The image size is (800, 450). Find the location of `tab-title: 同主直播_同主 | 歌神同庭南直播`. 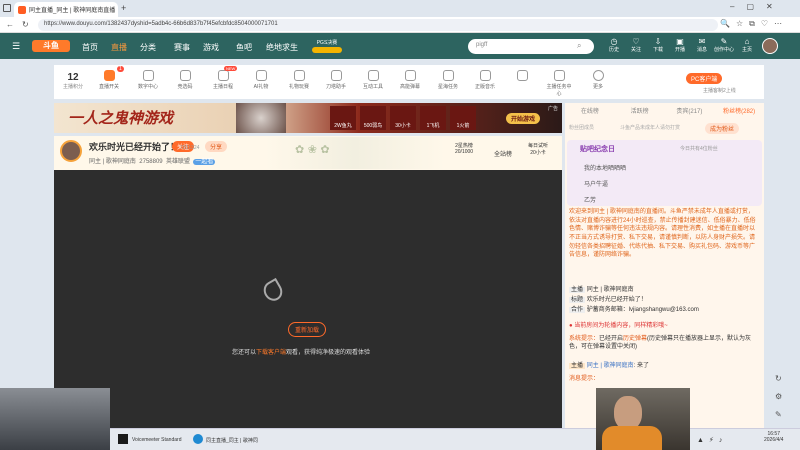

tab-title: 同主直播_同主 | 歌神同庭南直播 is located at coordinates (72, 11).